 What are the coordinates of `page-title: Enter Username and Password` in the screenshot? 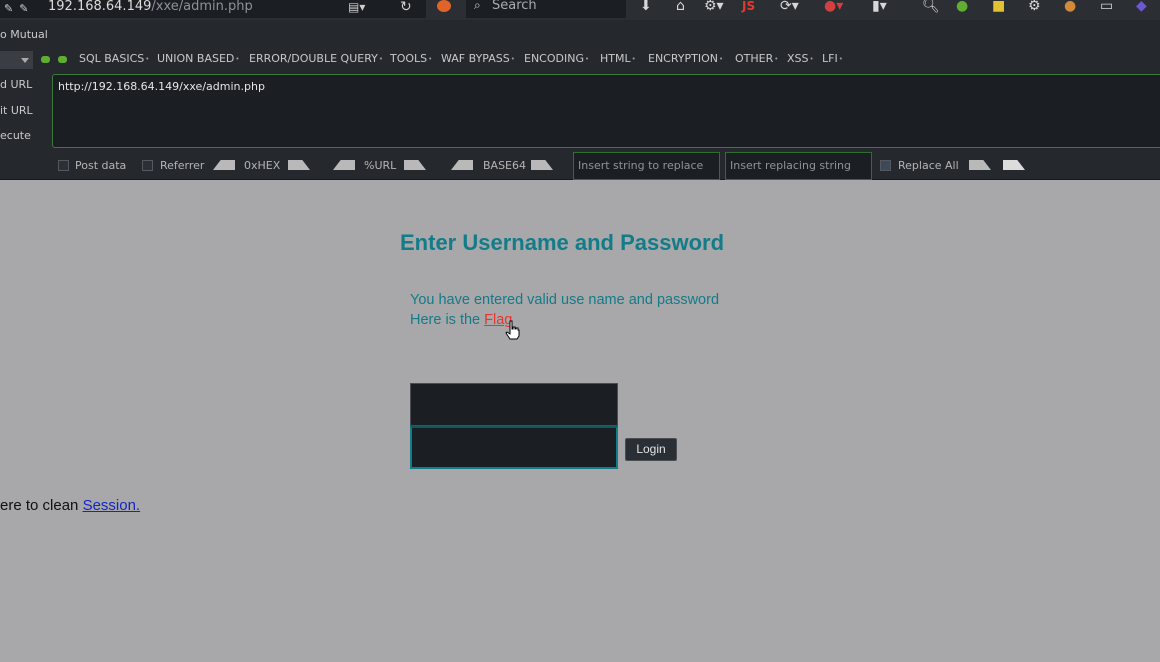 It's located at (562, 242).